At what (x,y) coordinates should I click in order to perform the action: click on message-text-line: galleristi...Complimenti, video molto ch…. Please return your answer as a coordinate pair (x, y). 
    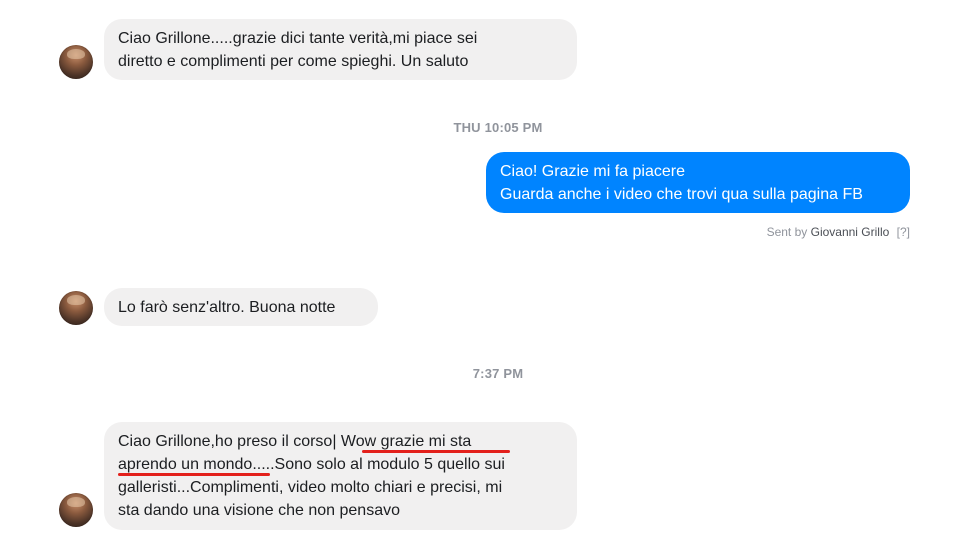
    Looking at the image, I should click on (310, 487).